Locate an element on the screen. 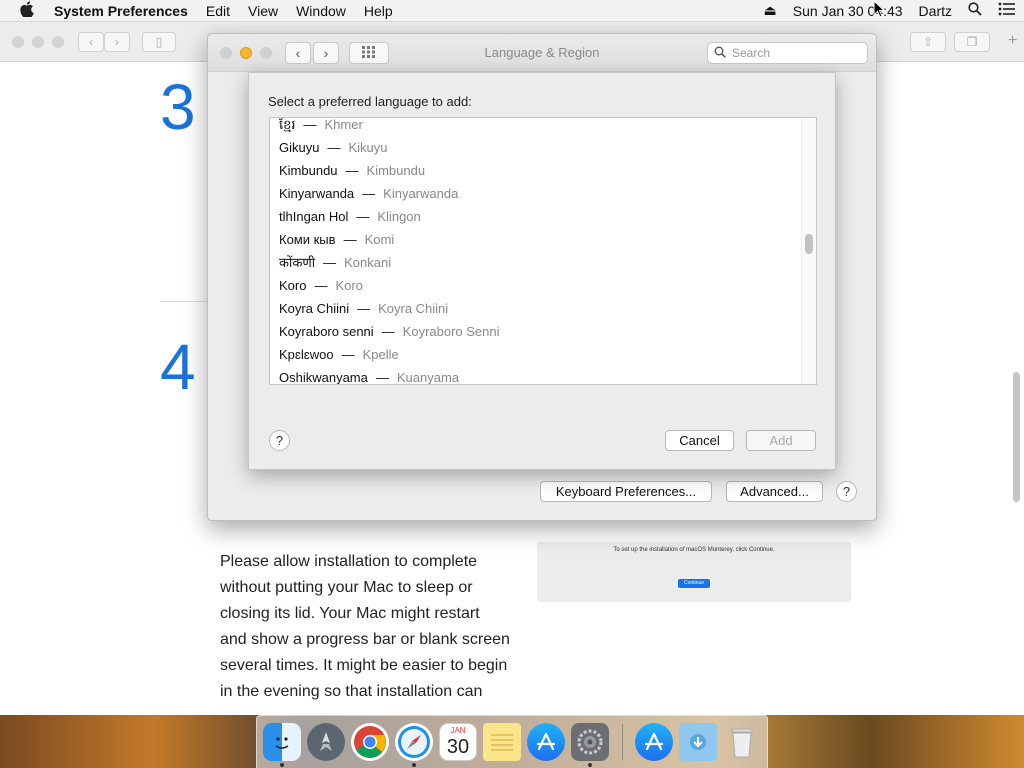 The height and width of the screenshot is (768, 1024). search-icon is located at coordinates (720, 54).